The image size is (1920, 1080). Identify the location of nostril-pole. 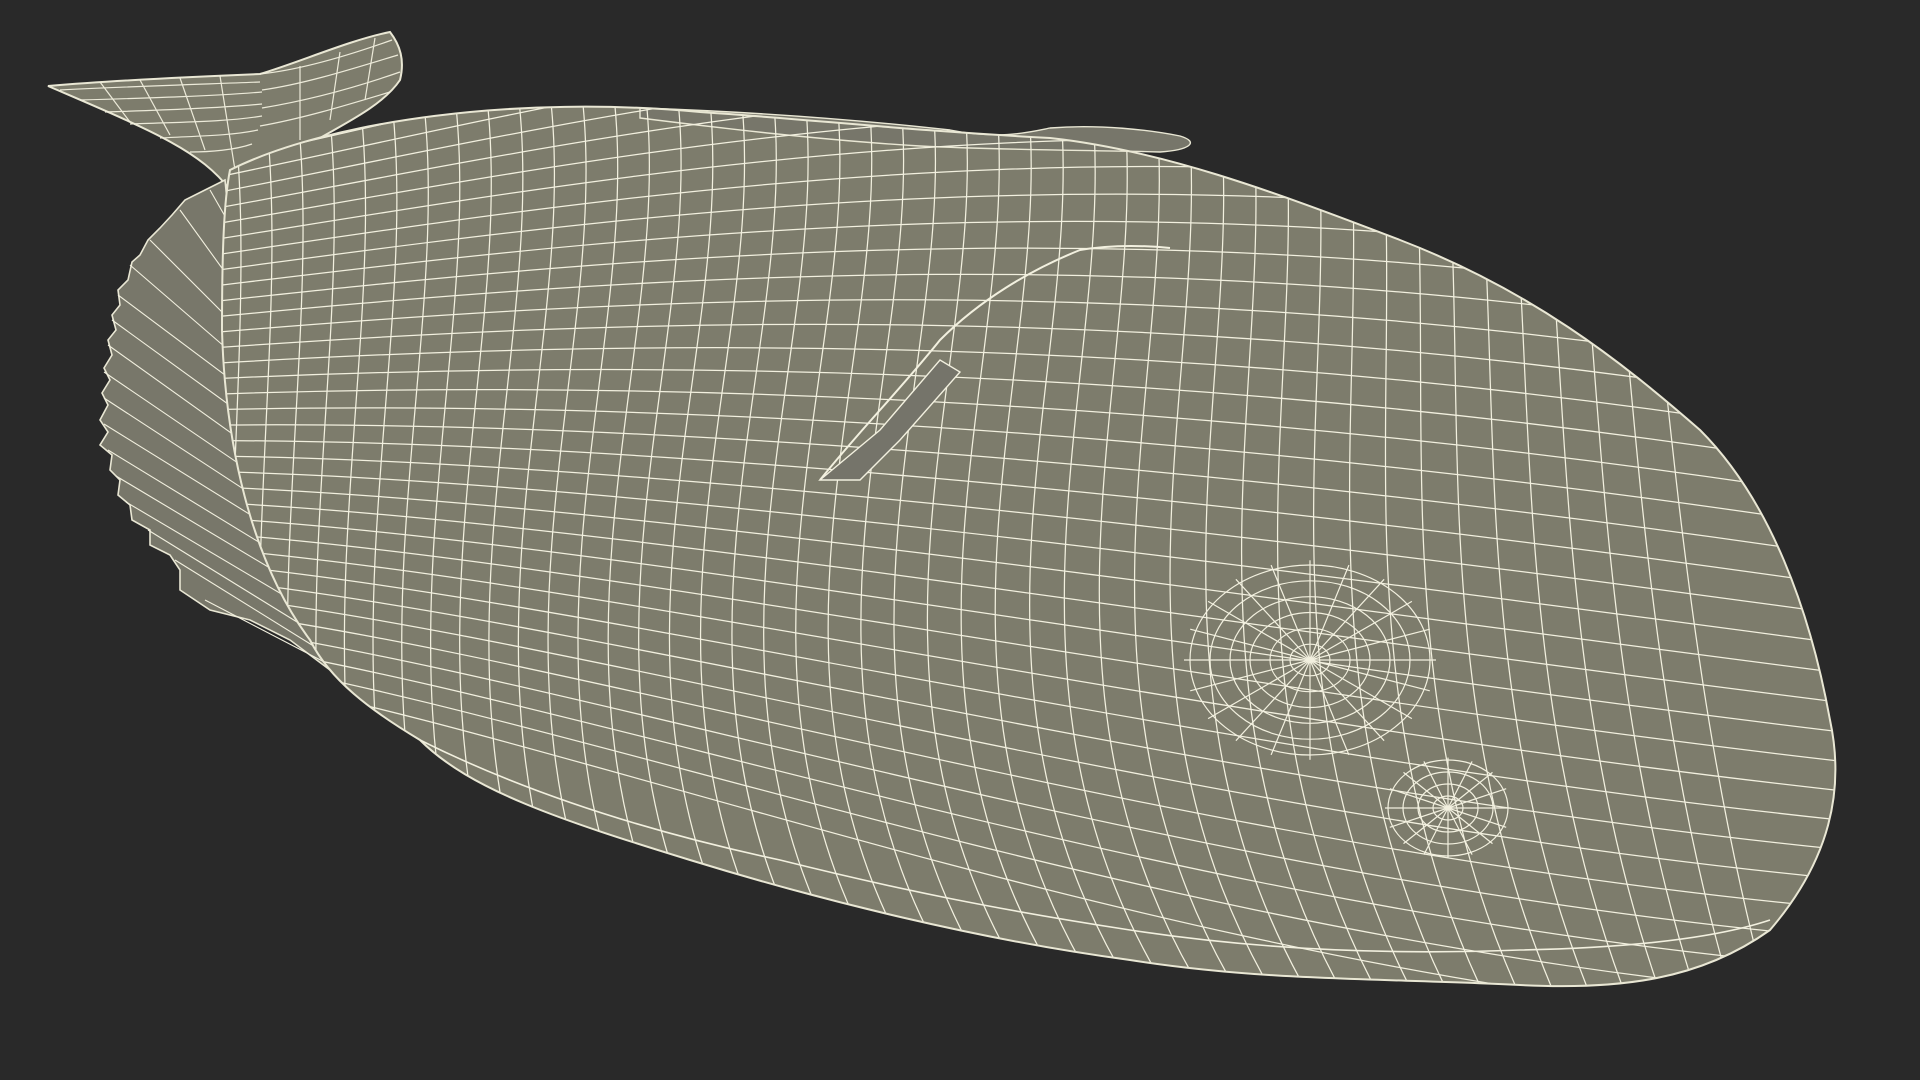
(1448, 808).